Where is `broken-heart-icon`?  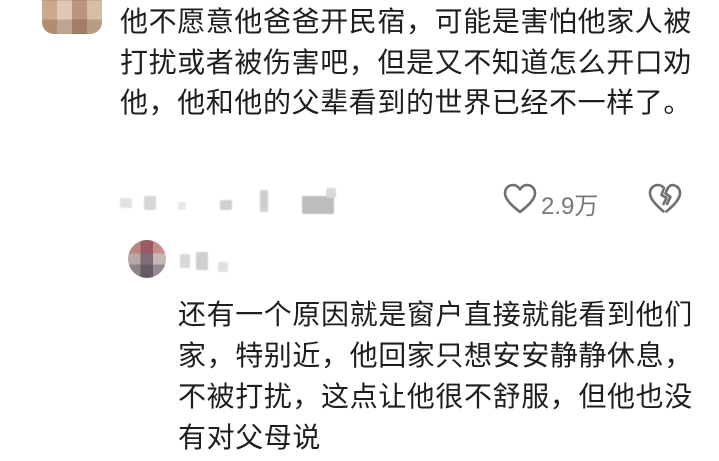
broken-heart-icon is located at coordinates (665, 199).